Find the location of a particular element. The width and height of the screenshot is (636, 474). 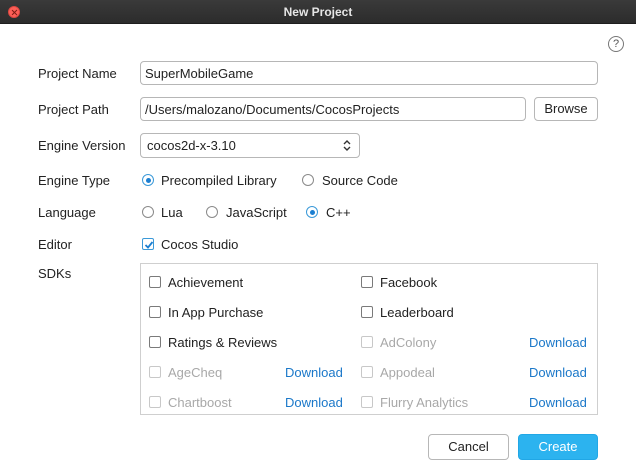

cancel-button: Cancel is located at coordinates (468, 447).